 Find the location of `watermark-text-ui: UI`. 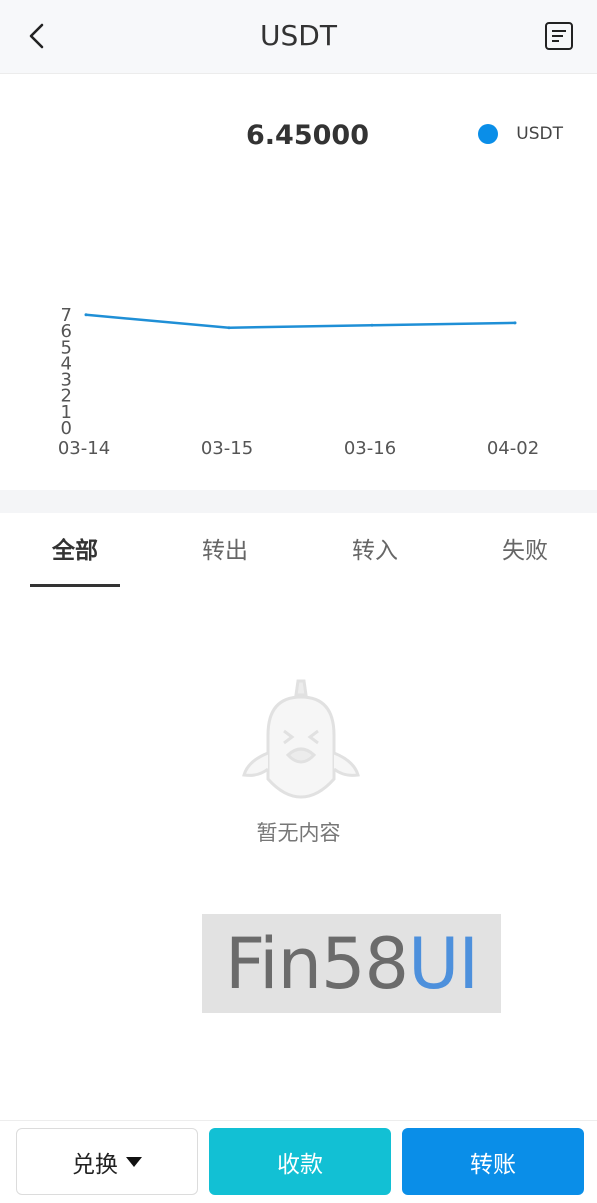

watermark-text-ui: UI is located at coordinates (443, 963).